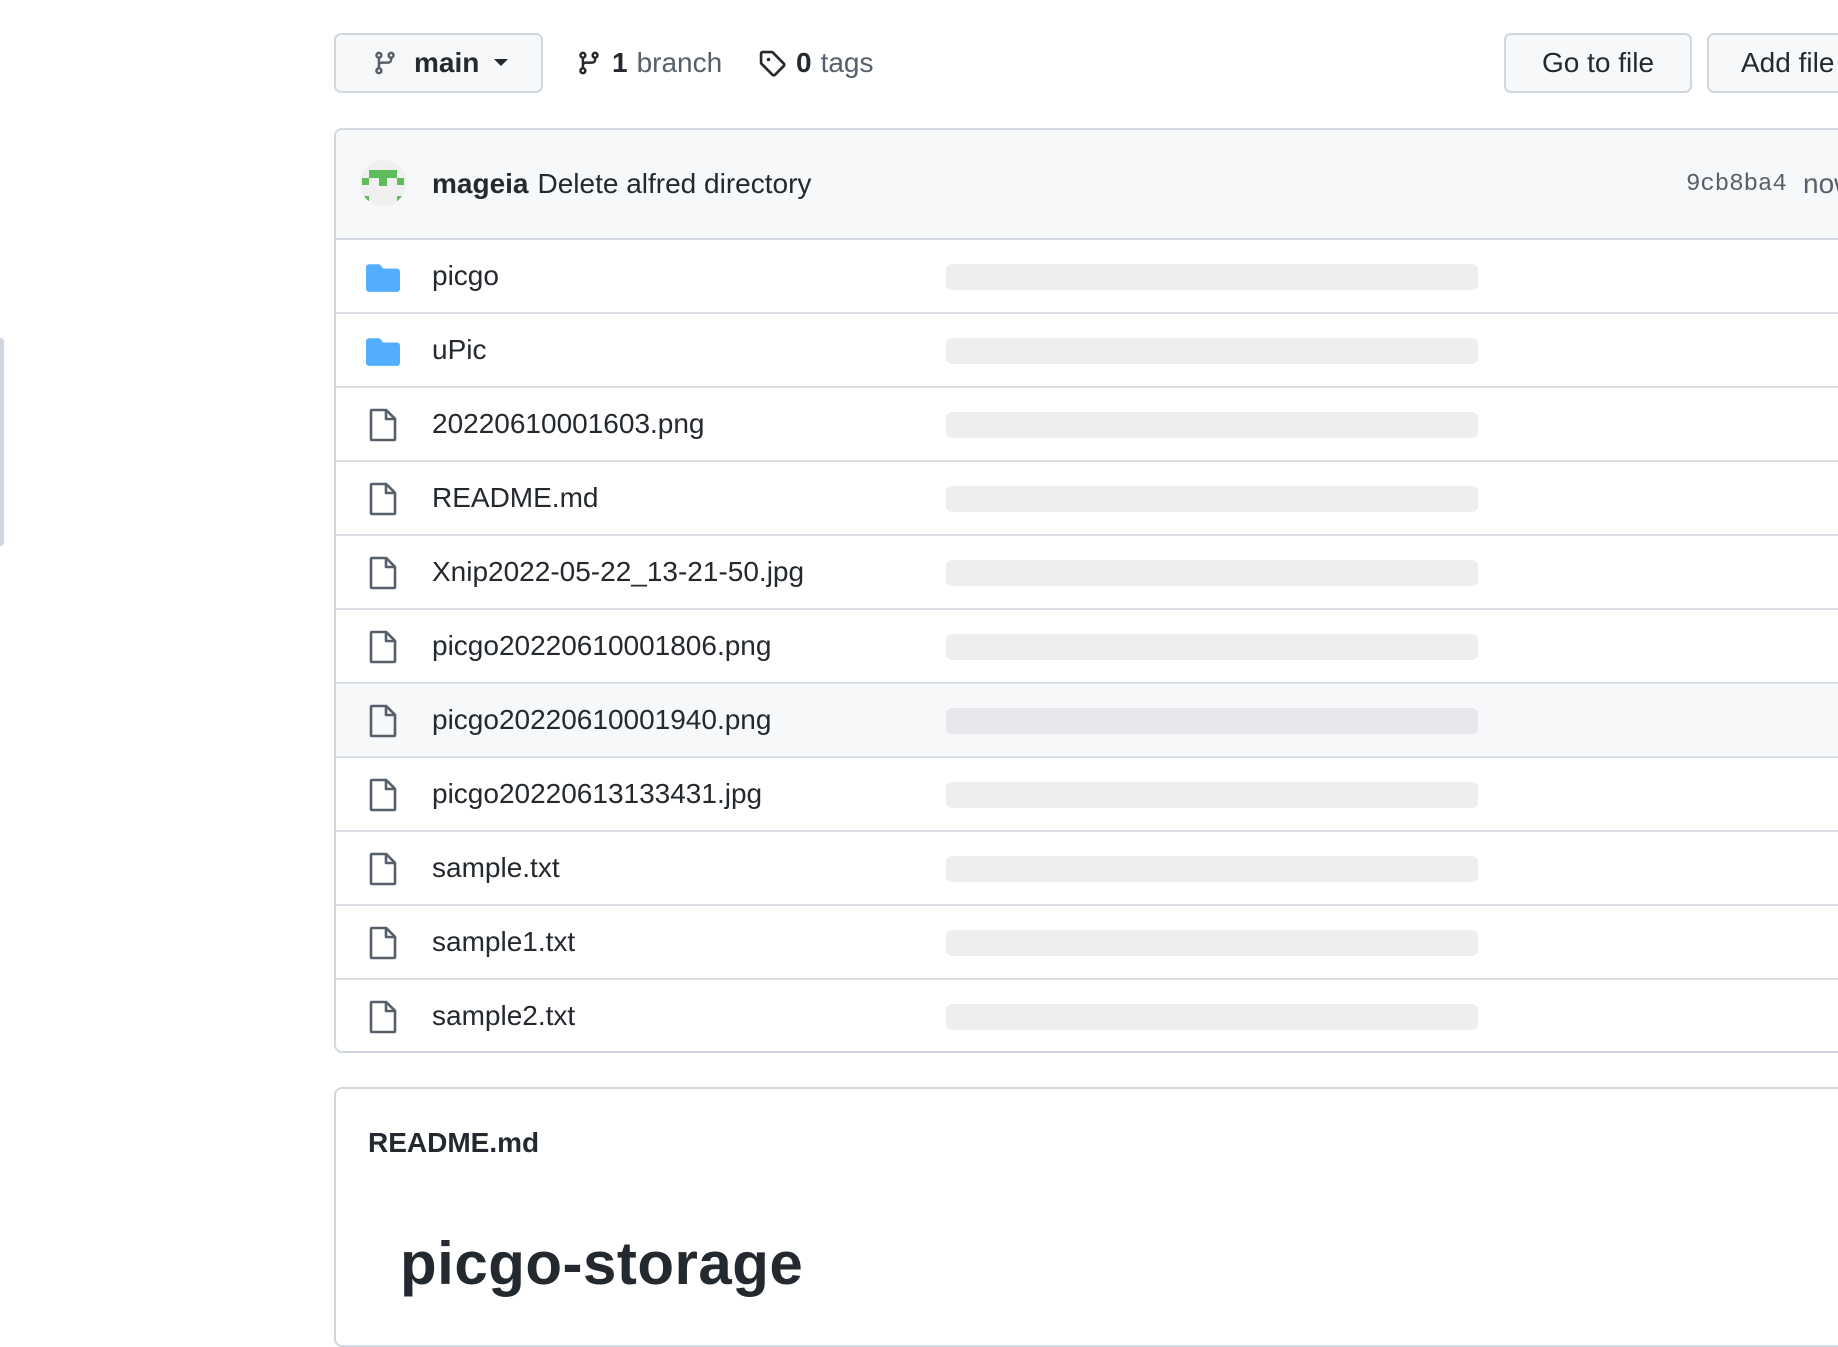 The image size is (1838, 1347). What do you see at coordinates (772, 63) in the screenshot?
I see `tag-icon` at bounding box center [772, 63].